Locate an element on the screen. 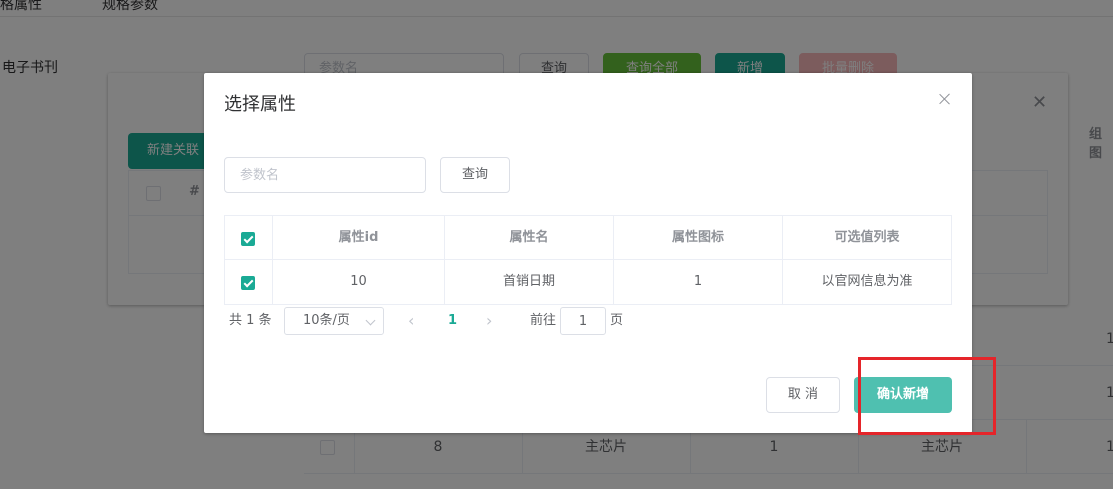 The width and height of the screenshot is (1113, 489). row-checkbox is located at coordinates (248, 283).